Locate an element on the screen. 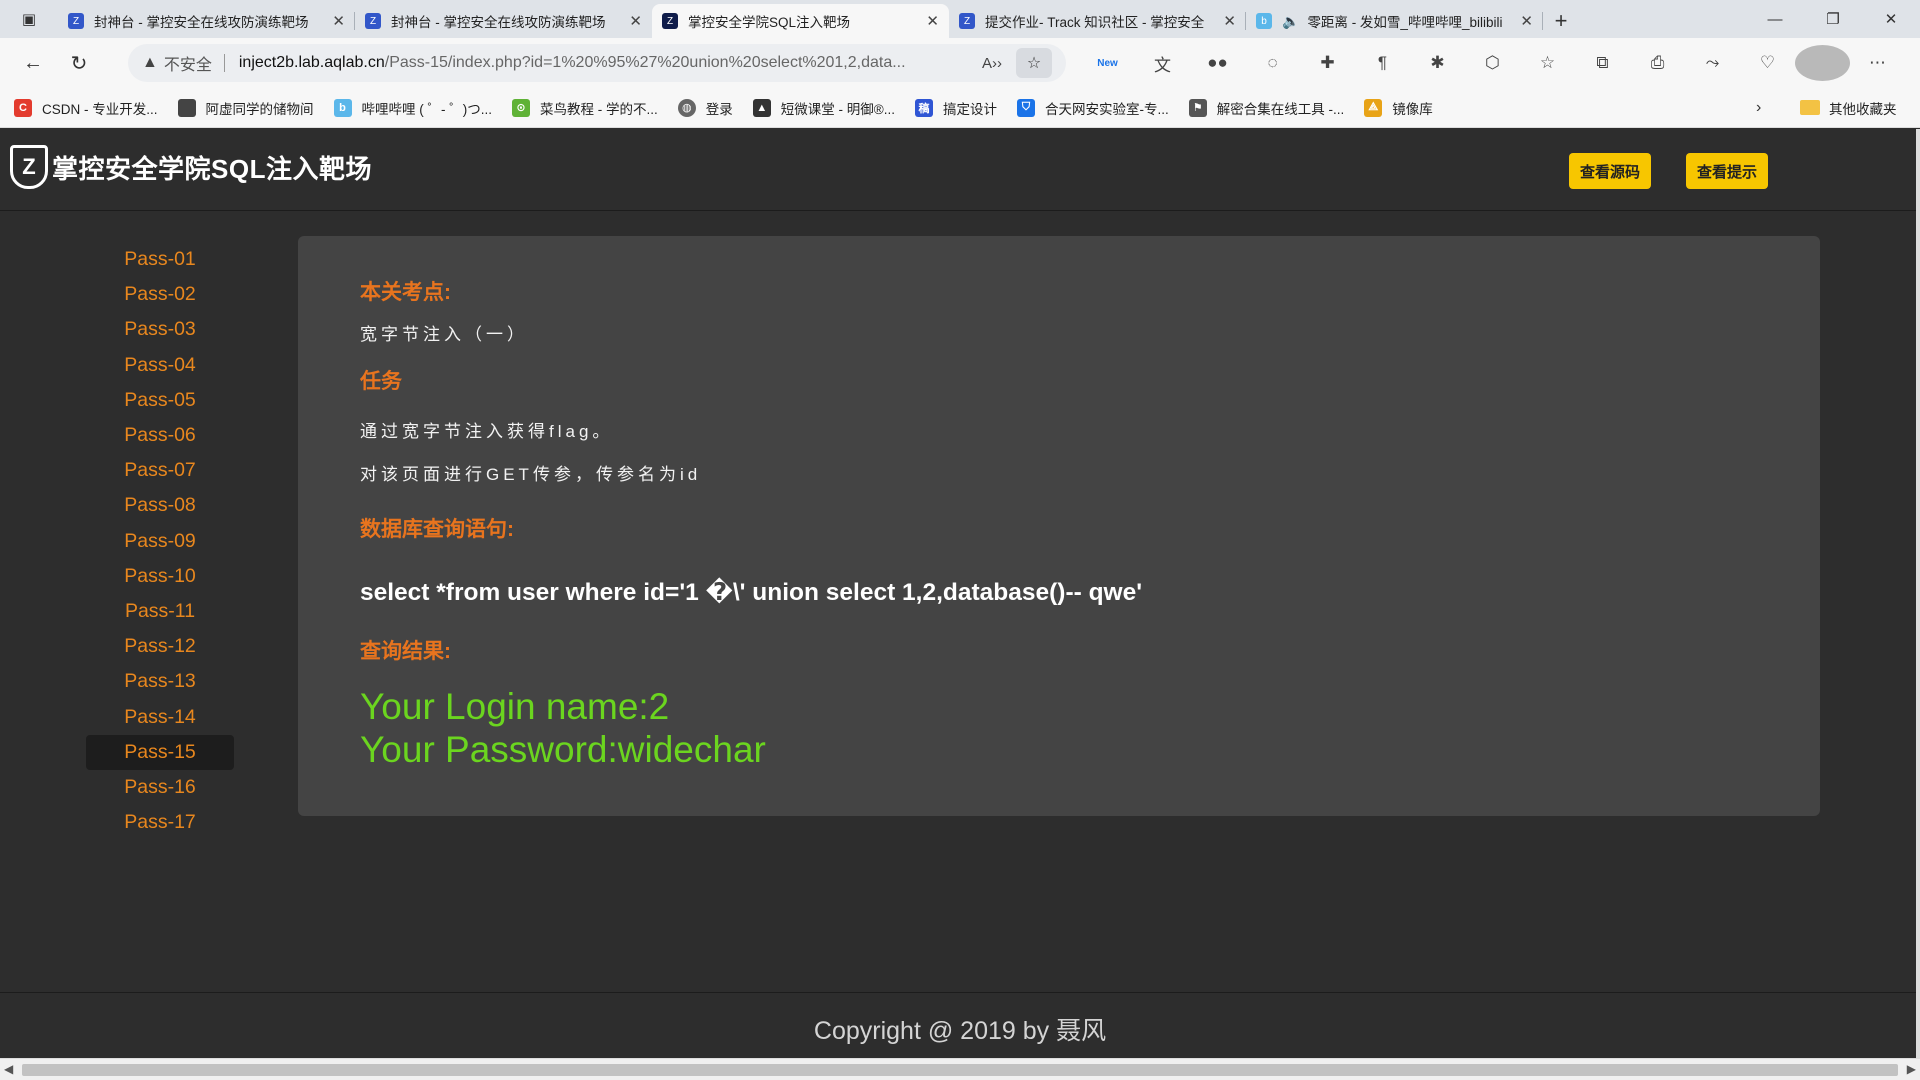 The width and height of the screenshot is (1920, 1080). other-bookmarks-folder: 其他收藏夹 is located at coordinates (1848, 108).